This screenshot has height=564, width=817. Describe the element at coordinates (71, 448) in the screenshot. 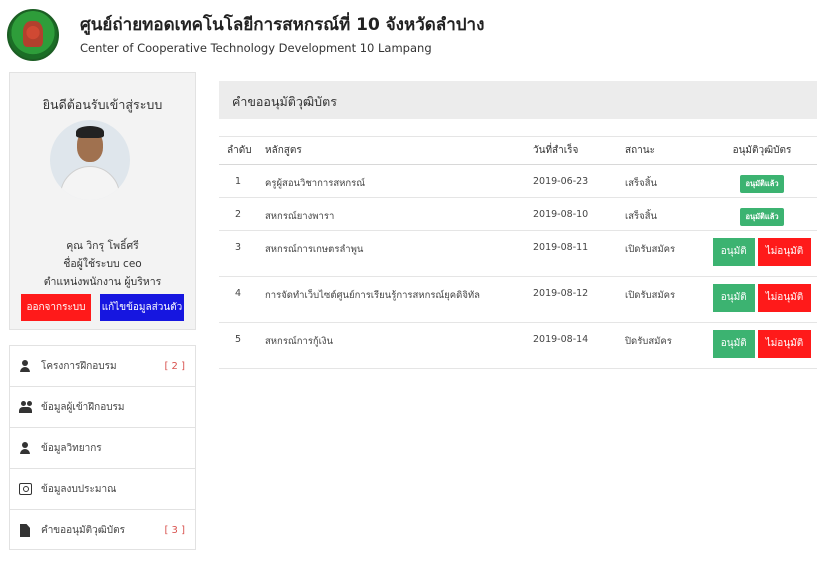

I see `menu-item-label: ข้อมูลวิทยากร` at that location.